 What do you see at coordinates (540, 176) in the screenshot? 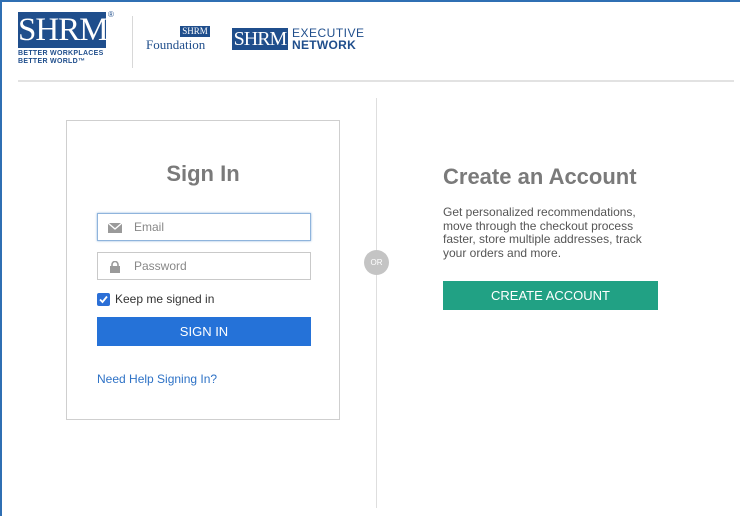
I see `create-account-title: Create an Account` at bounding box center [540, 176].